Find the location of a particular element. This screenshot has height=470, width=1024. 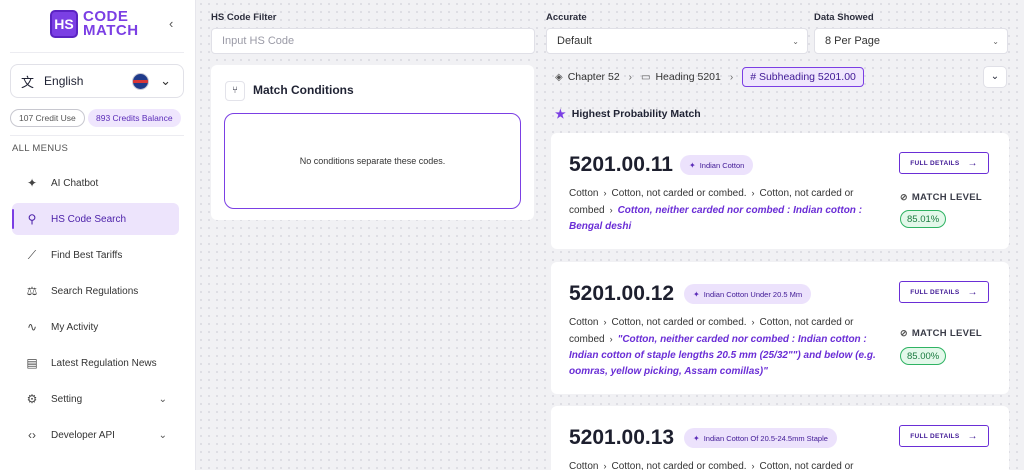

conditions-empty-text: No conditions separate these codes. is located at coordinates (372, 161).